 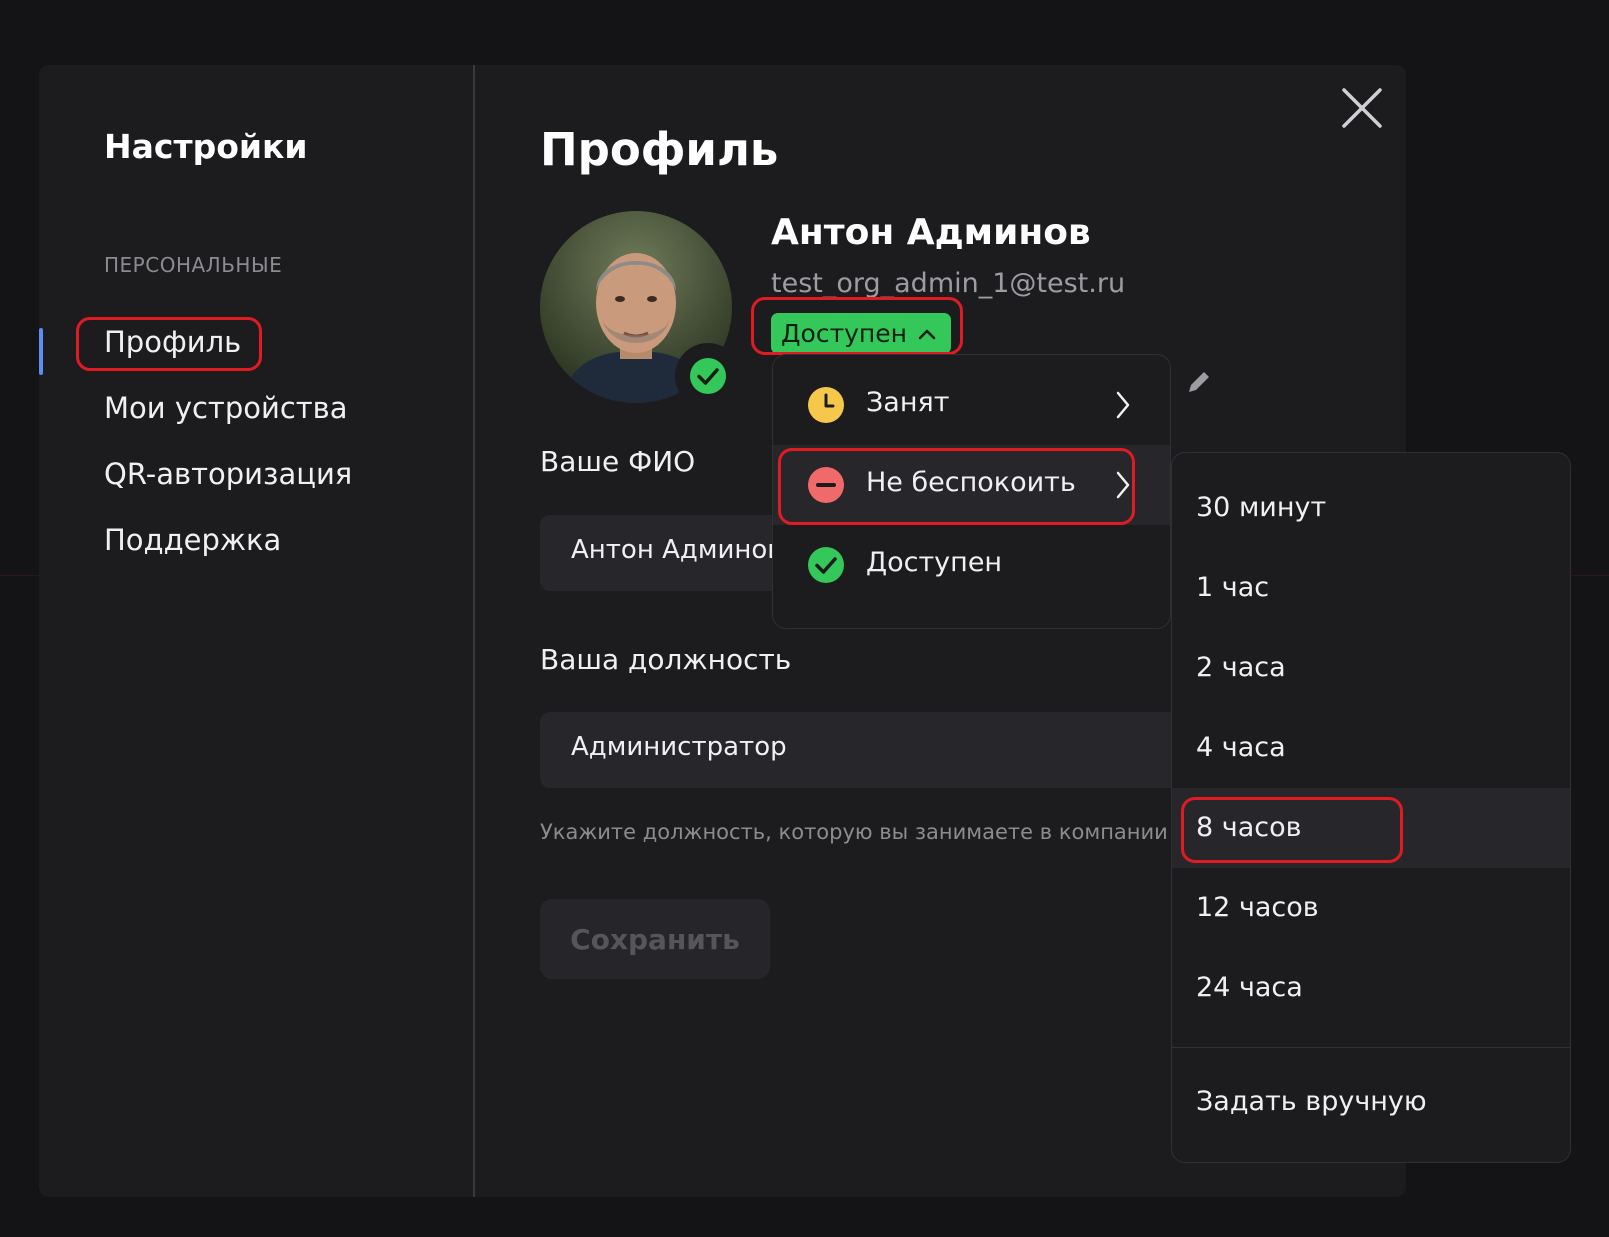 I want to click on status-dropdown-button: Доступен, so click(x=861, y=333).